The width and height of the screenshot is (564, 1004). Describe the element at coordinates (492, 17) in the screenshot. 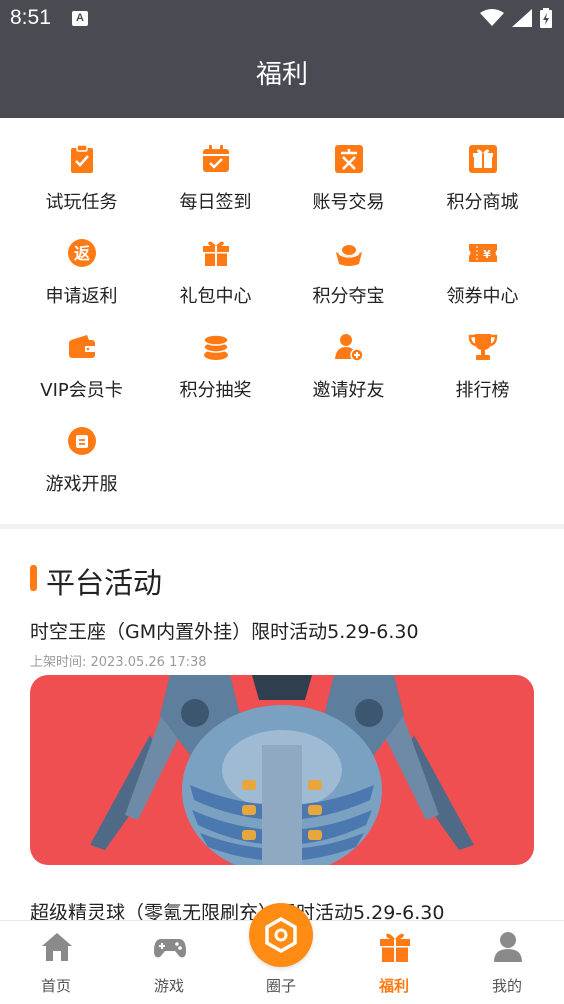

I see `wifi-icon` at that location.